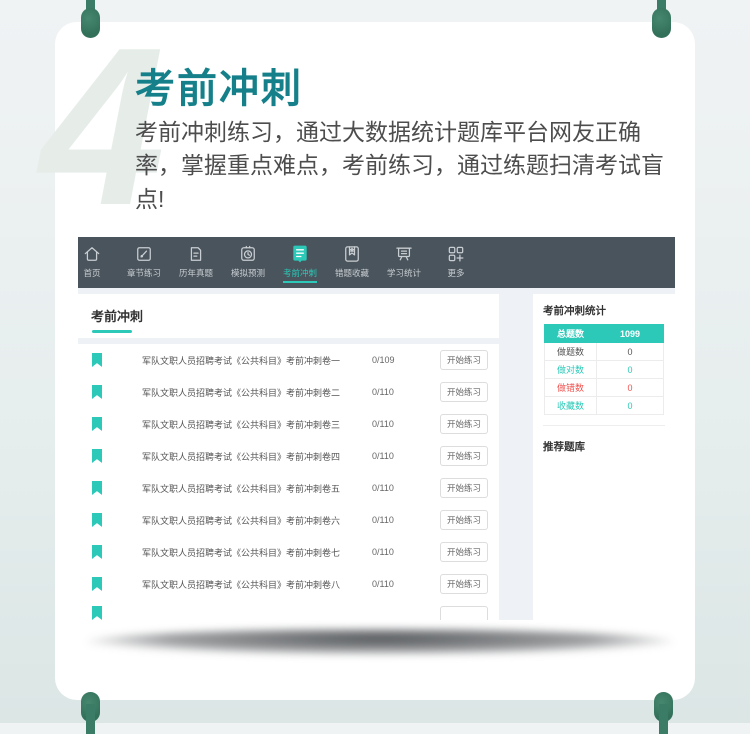 This screenshot has height=734, width=750. I want to click on nav-label: 考前冲刺, so click(299, 275).